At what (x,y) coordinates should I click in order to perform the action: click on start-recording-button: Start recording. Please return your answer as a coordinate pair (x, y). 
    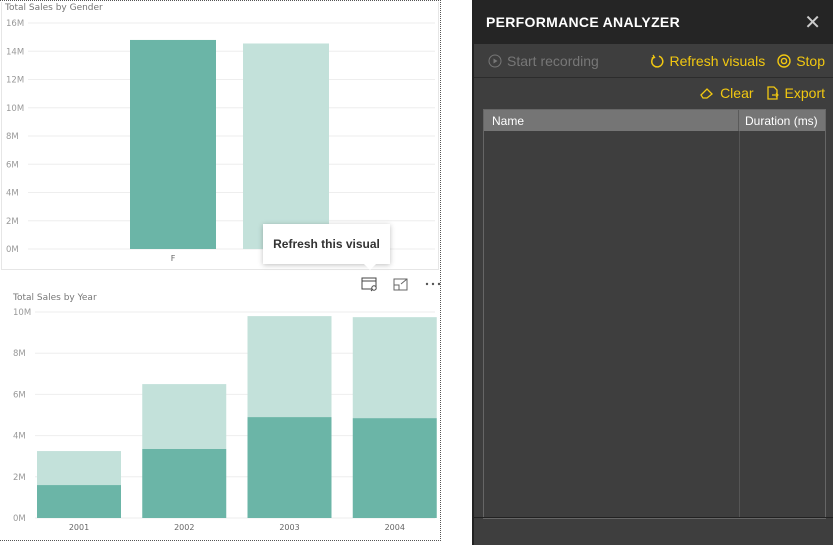
    Looking at the image, I should click on (543, 61).